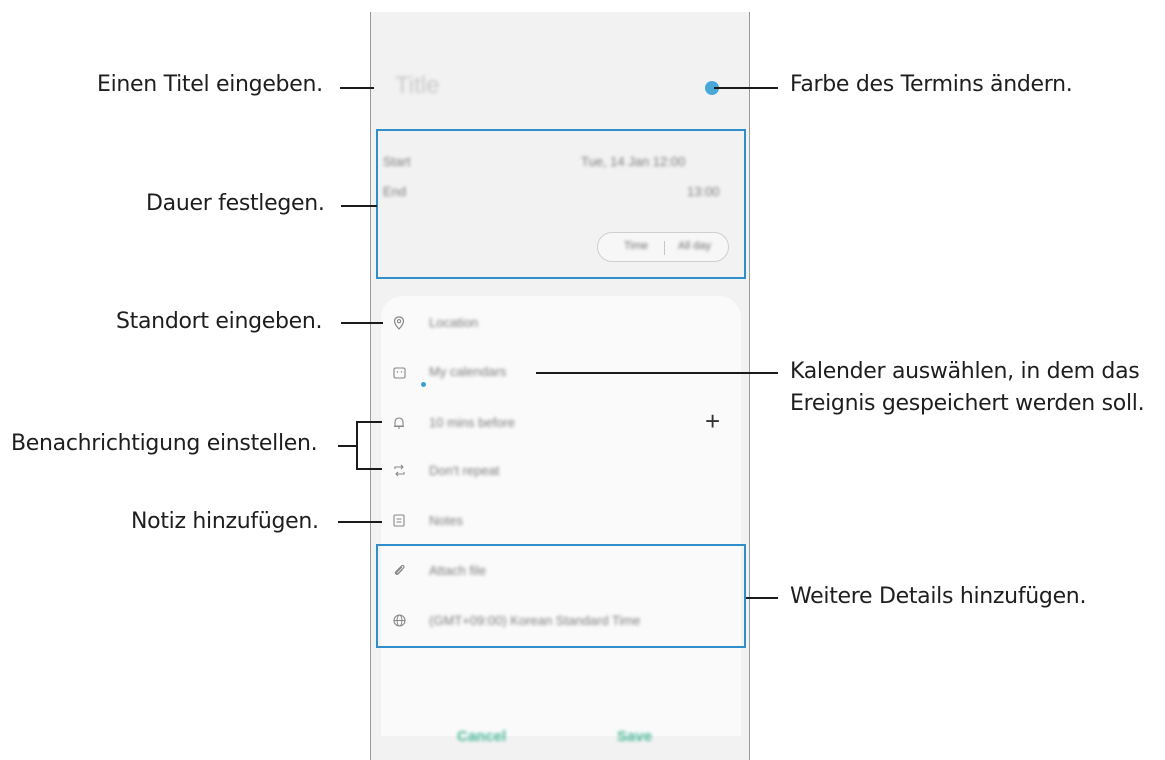 Image resolution: width=1165 pixels, height=760 pixels. Describe the element at coordinates (746, 88) in the screenshot. I see `leader-color` at that location.